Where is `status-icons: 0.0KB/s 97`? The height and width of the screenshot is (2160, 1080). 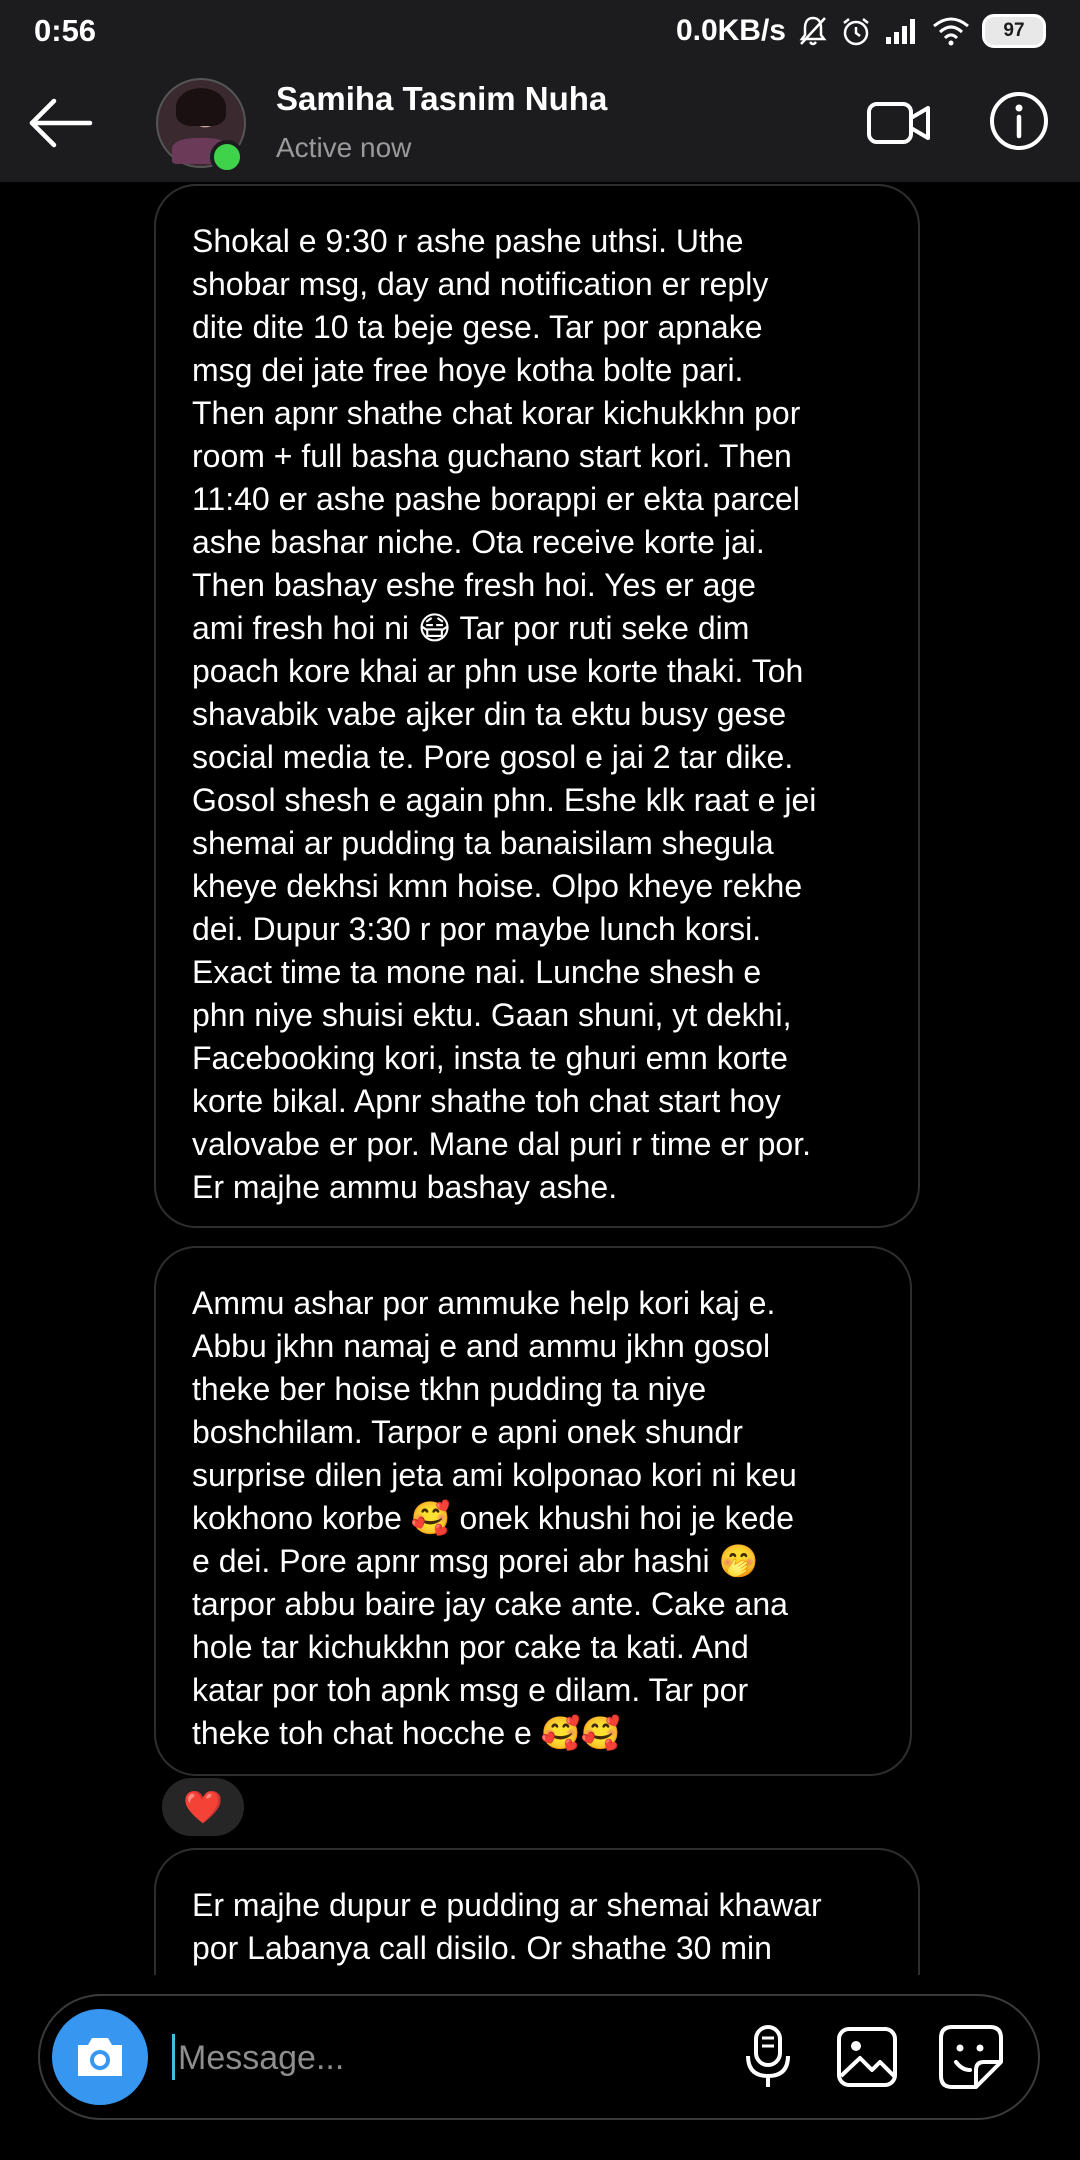 status-icons: 0.0KB/s 97 is located at coordinates (861, 31).